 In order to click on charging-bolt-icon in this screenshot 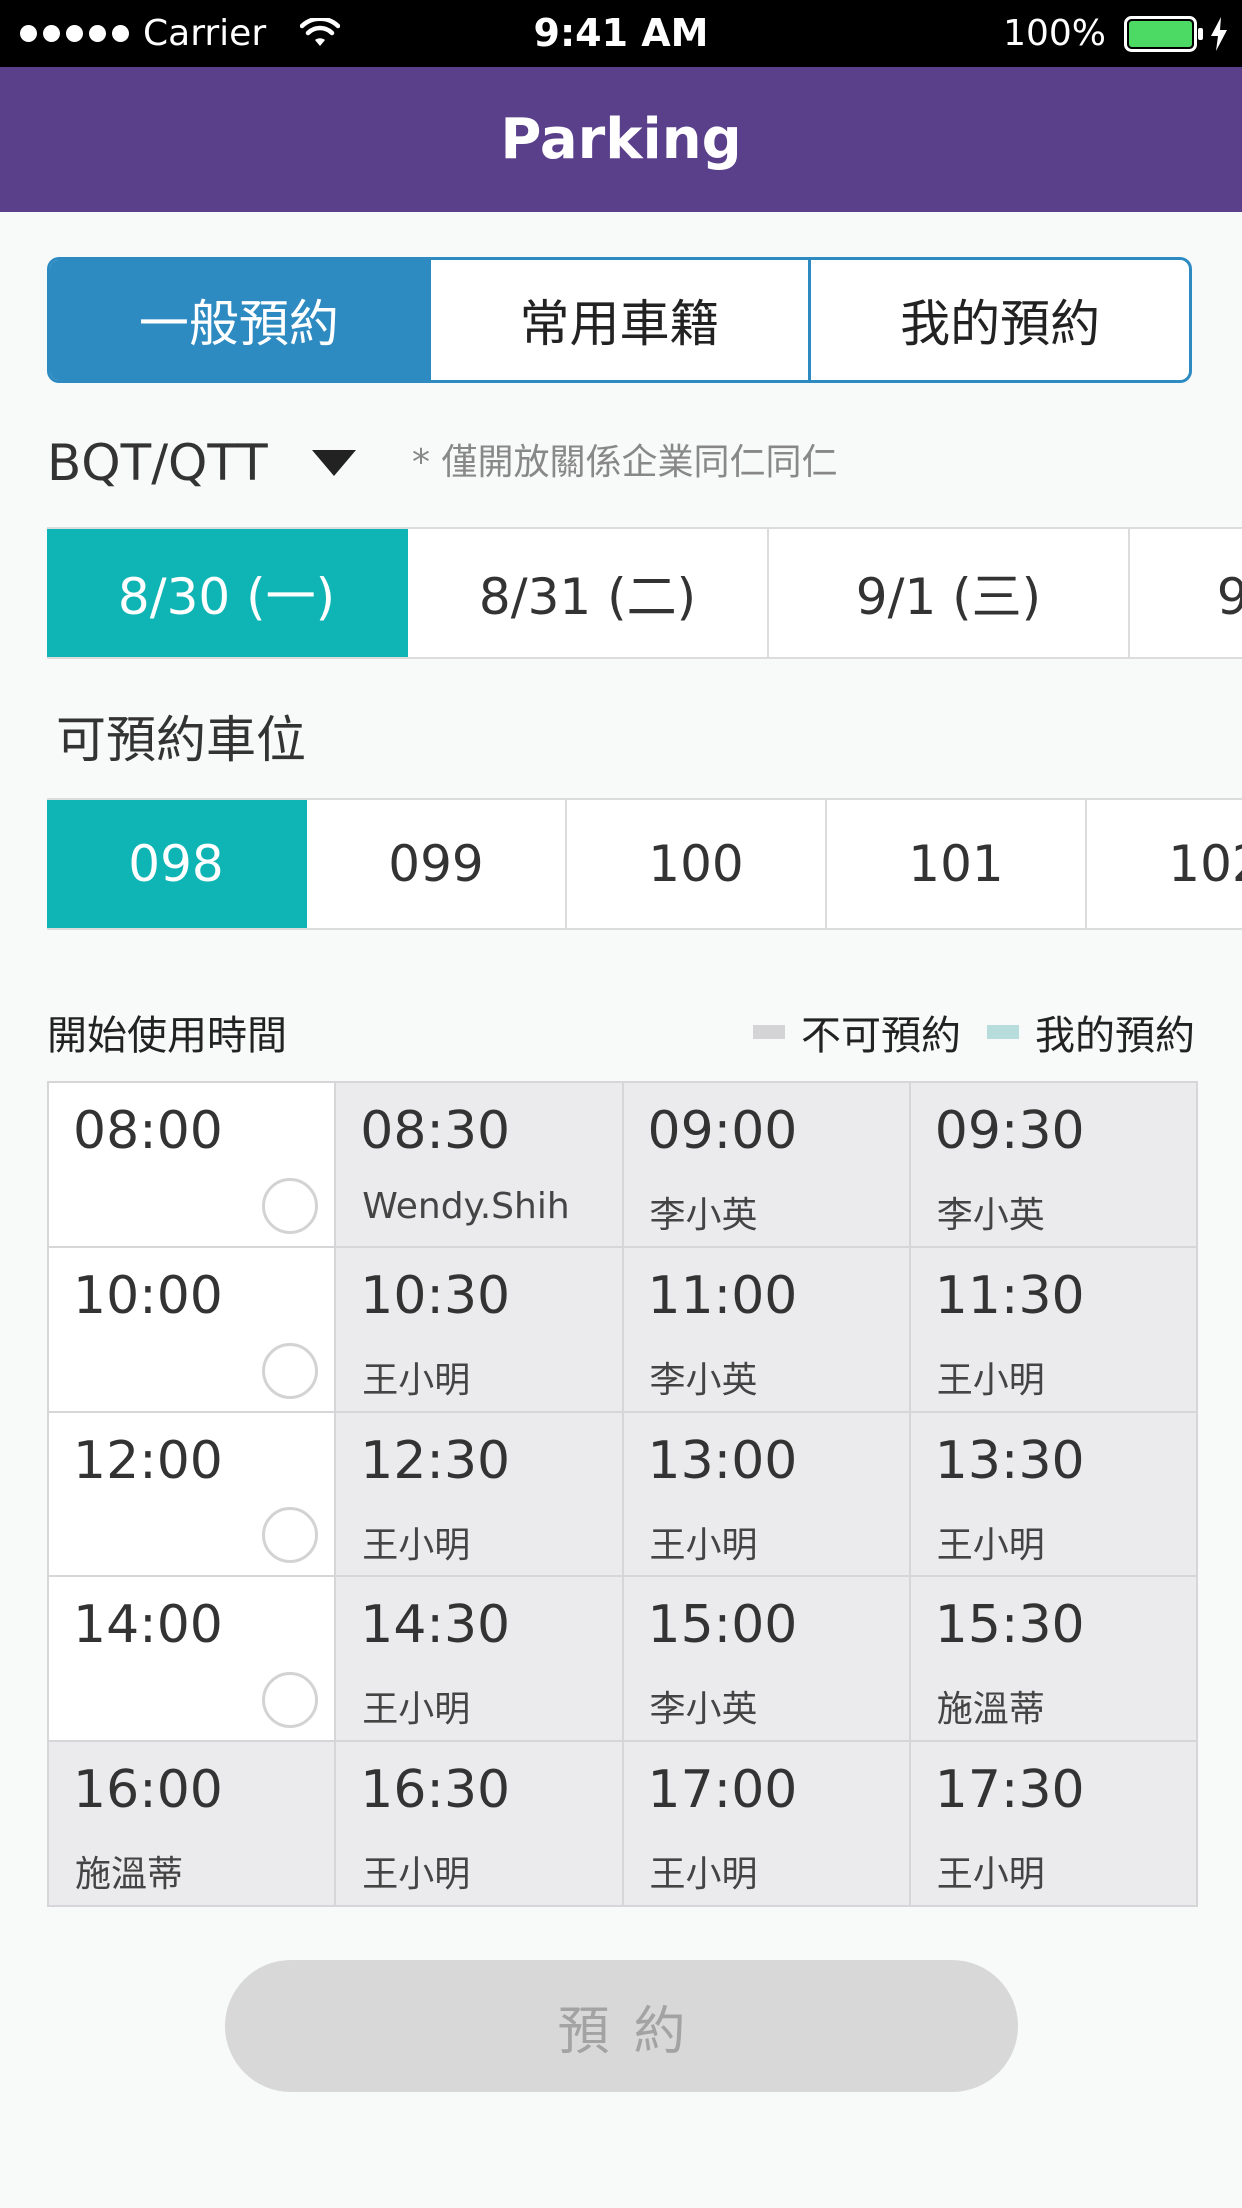, I will do `click(1219, 33)`.